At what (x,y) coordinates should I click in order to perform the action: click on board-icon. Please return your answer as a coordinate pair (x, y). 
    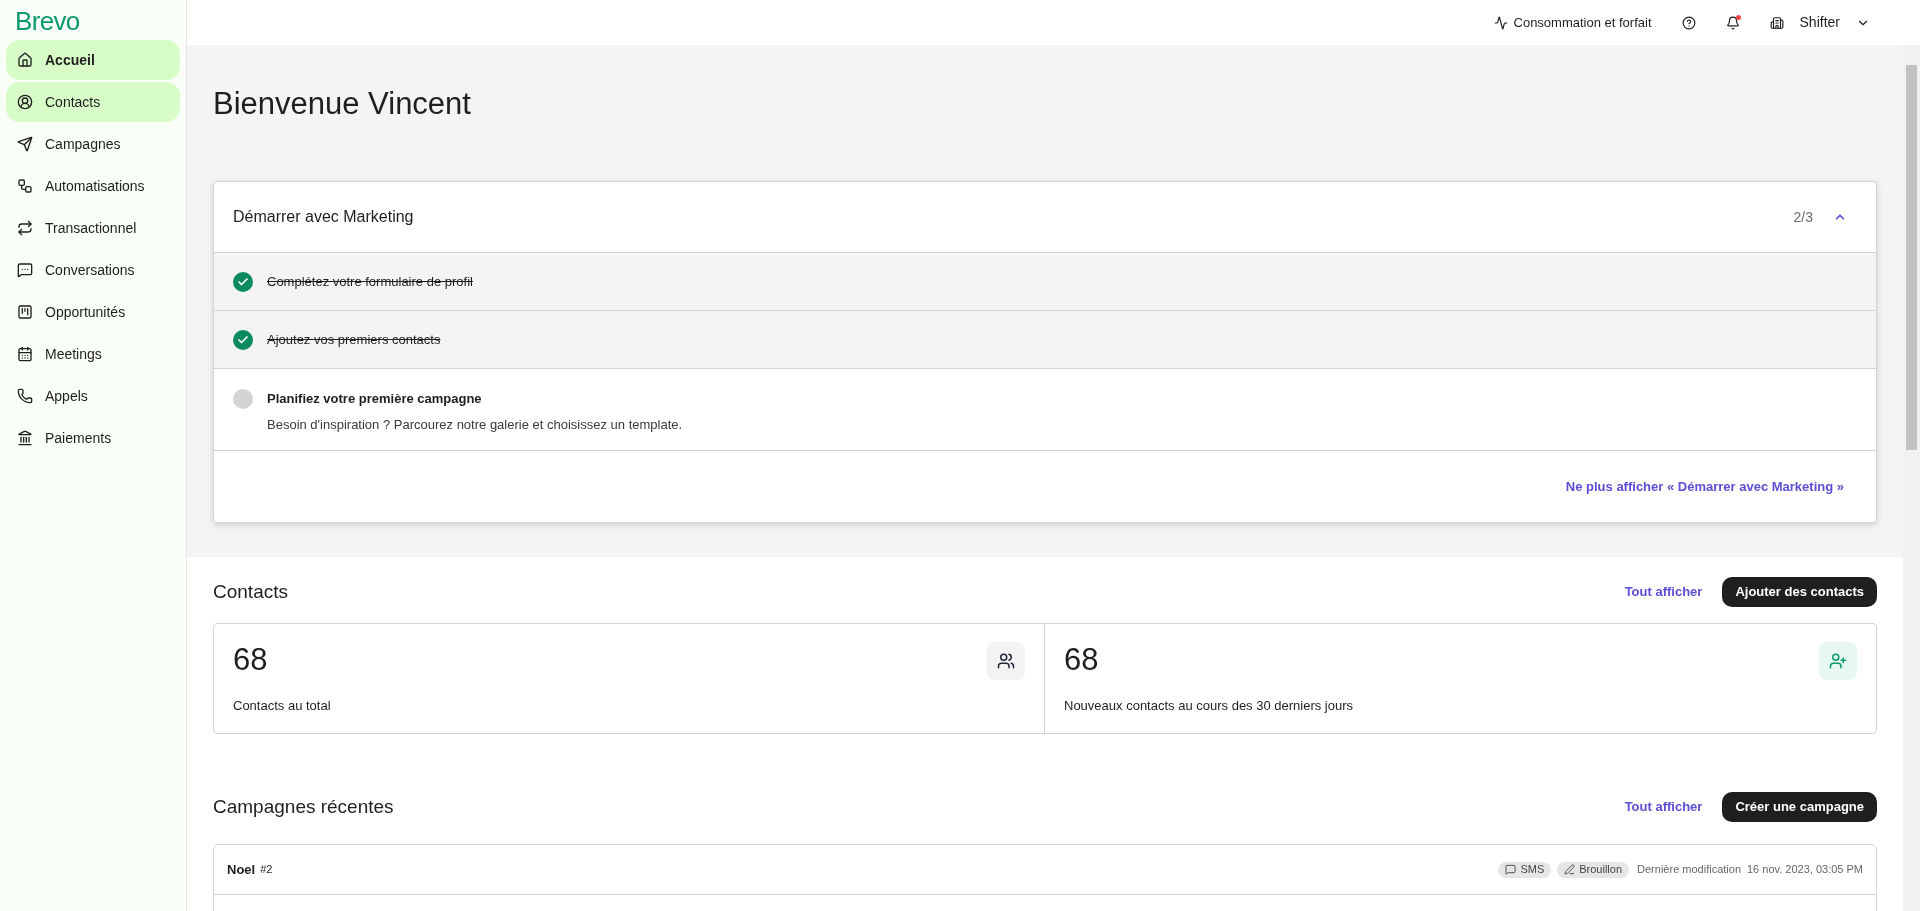
    Looking at the image, I should click on (25, 312).